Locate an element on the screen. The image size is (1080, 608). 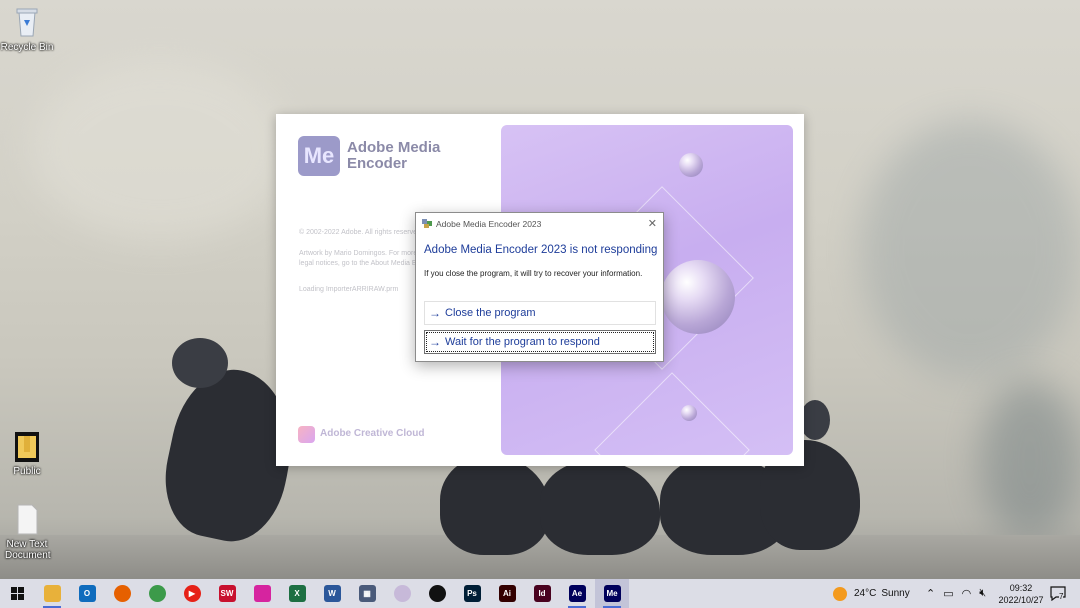
inkscape-icon is located at coordinates (437, 593).